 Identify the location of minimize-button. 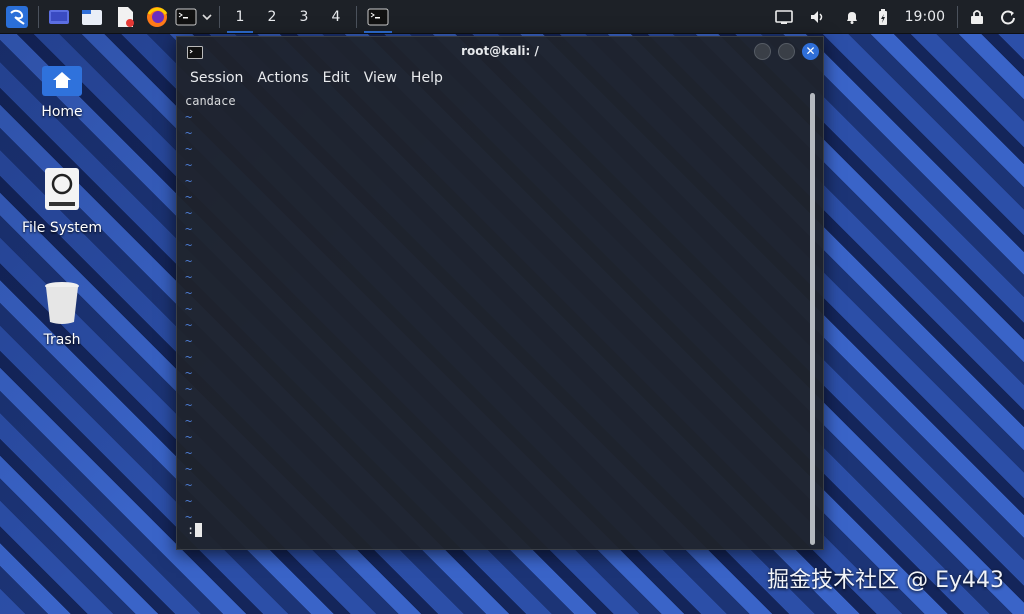
(762, 51).